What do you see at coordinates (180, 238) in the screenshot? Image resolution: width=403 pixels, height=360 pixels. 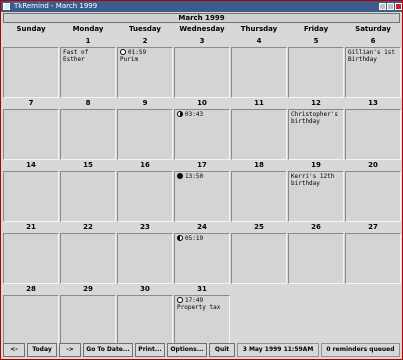 I see `first-quarter-moon-icon` at bounding box center [180, 238].